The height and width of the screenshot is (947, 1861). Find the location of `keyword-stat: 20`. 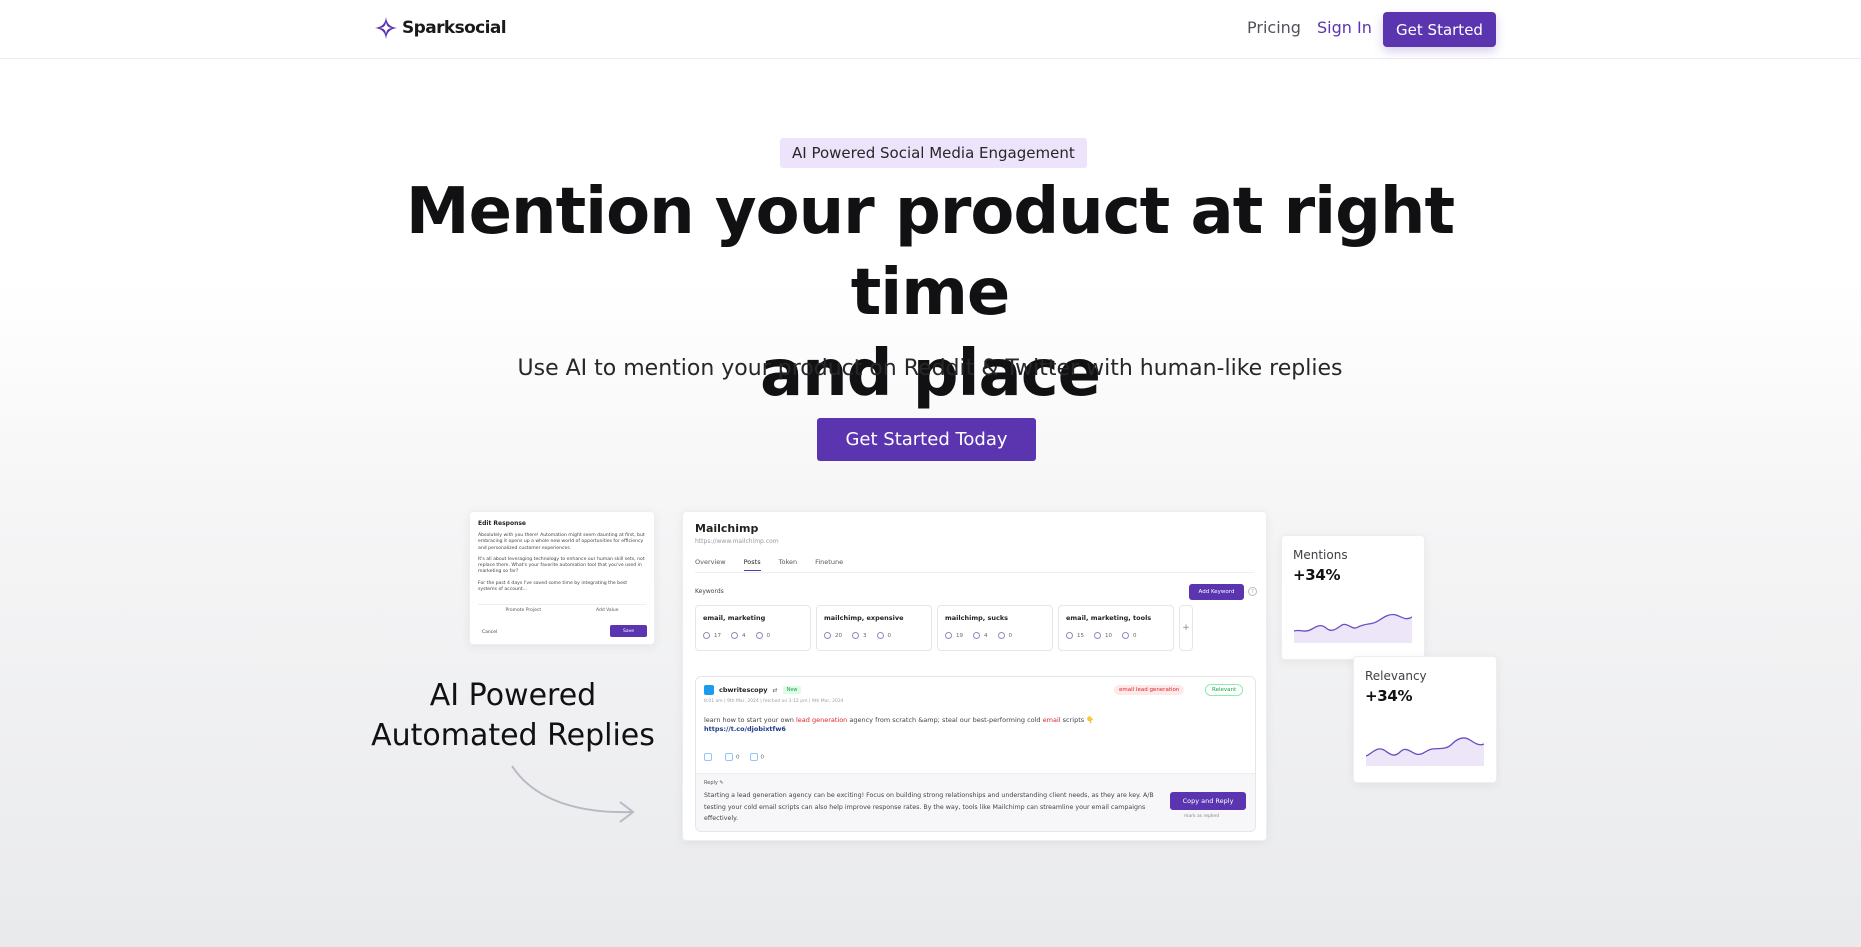

keyword-stat: 20 is located at coordinates (833, 635).